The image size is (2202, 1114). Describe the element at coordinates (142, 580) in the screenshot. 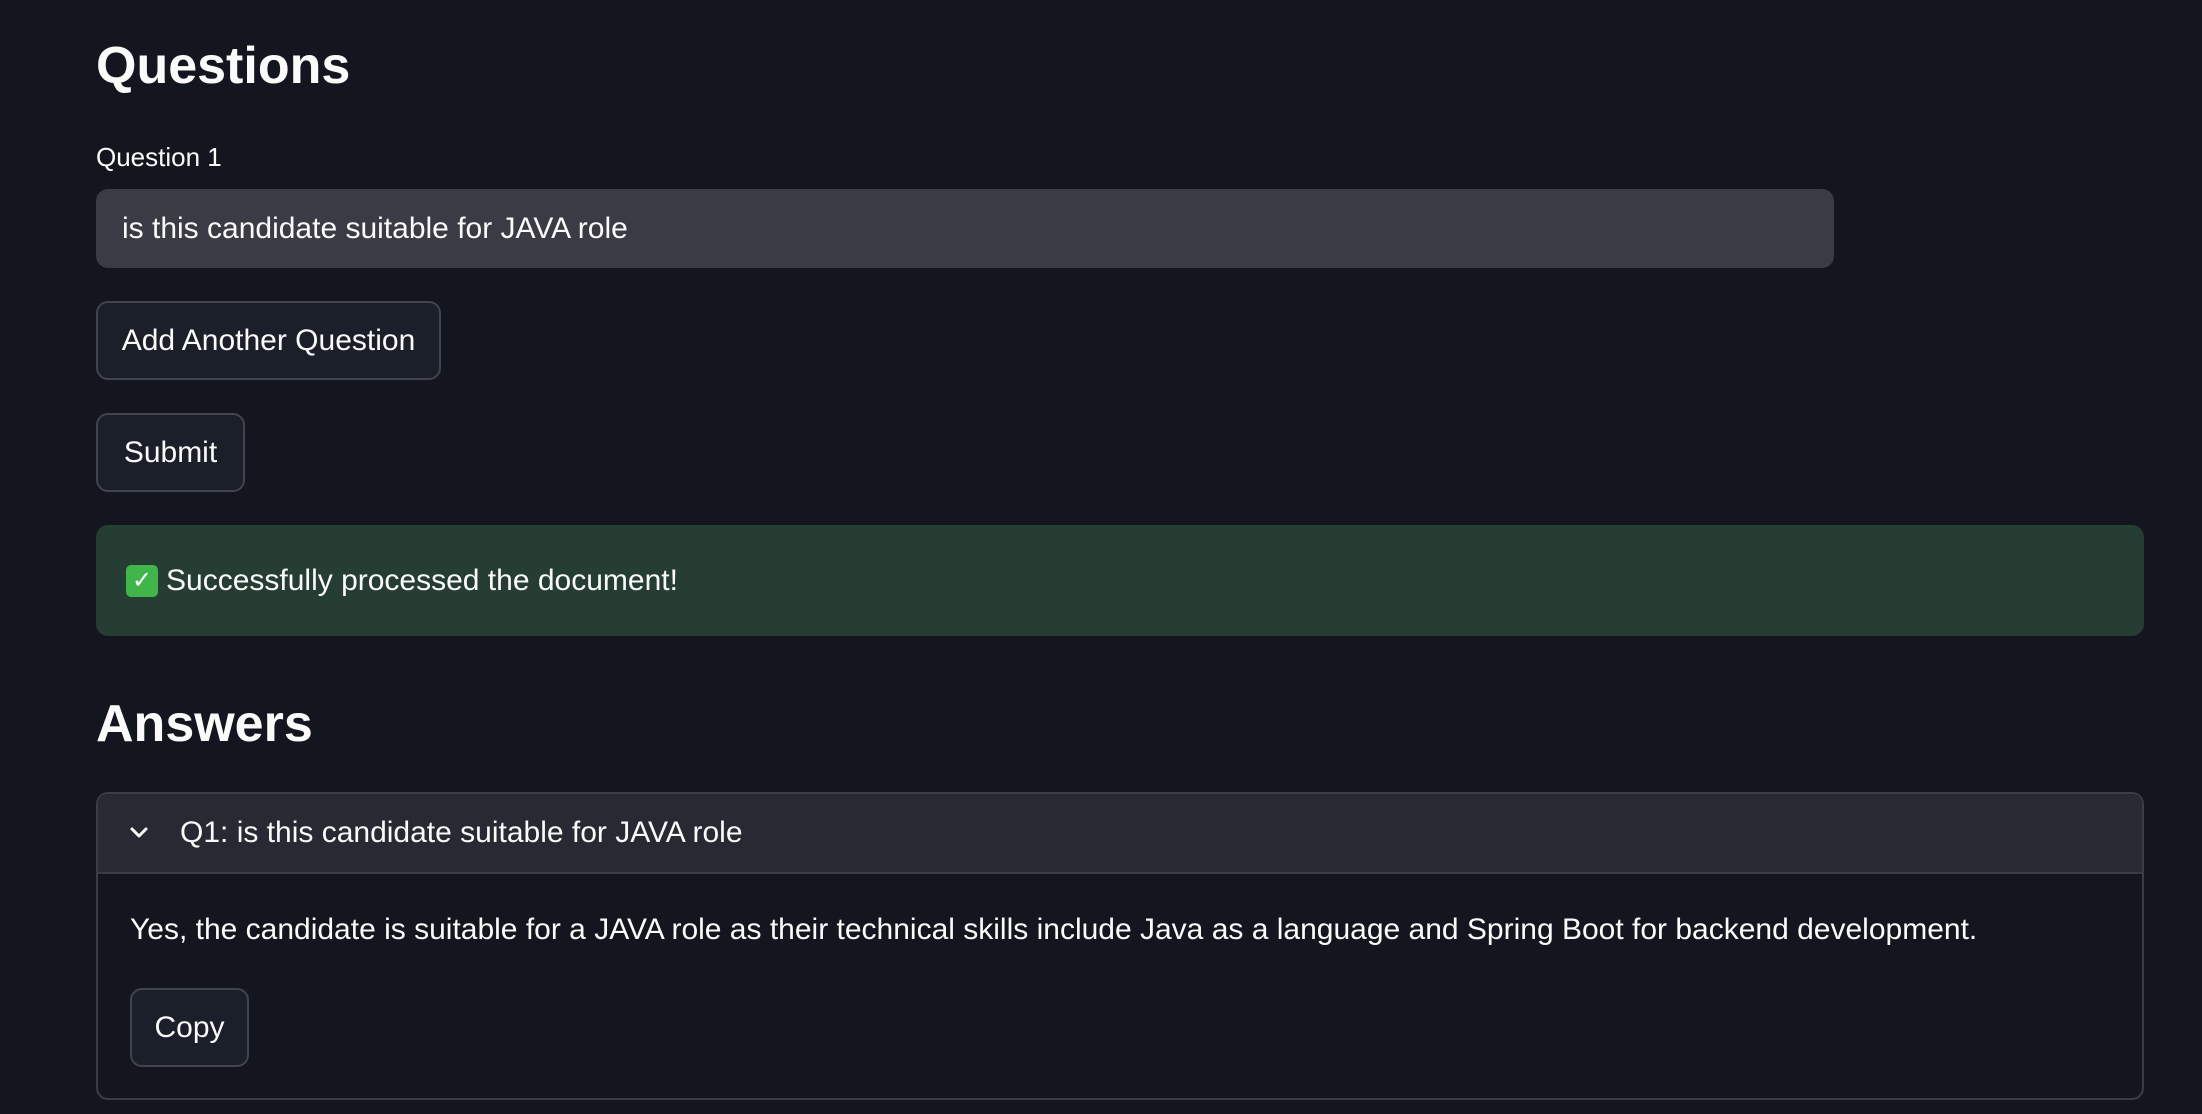

I see `check-mark-icon: ✓` at that location.